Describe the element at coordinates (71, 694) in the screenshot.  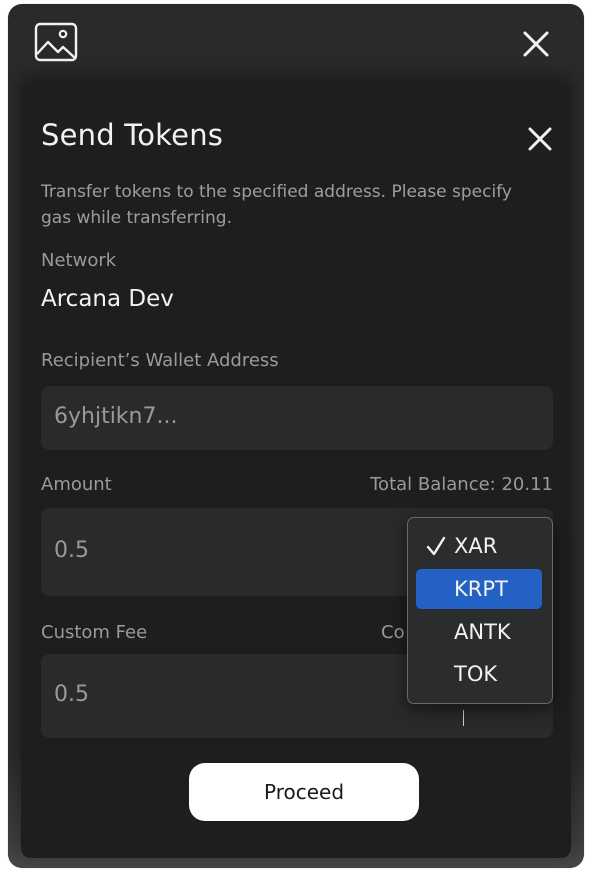
I see `custom-fee-value: 0.5` at that location.